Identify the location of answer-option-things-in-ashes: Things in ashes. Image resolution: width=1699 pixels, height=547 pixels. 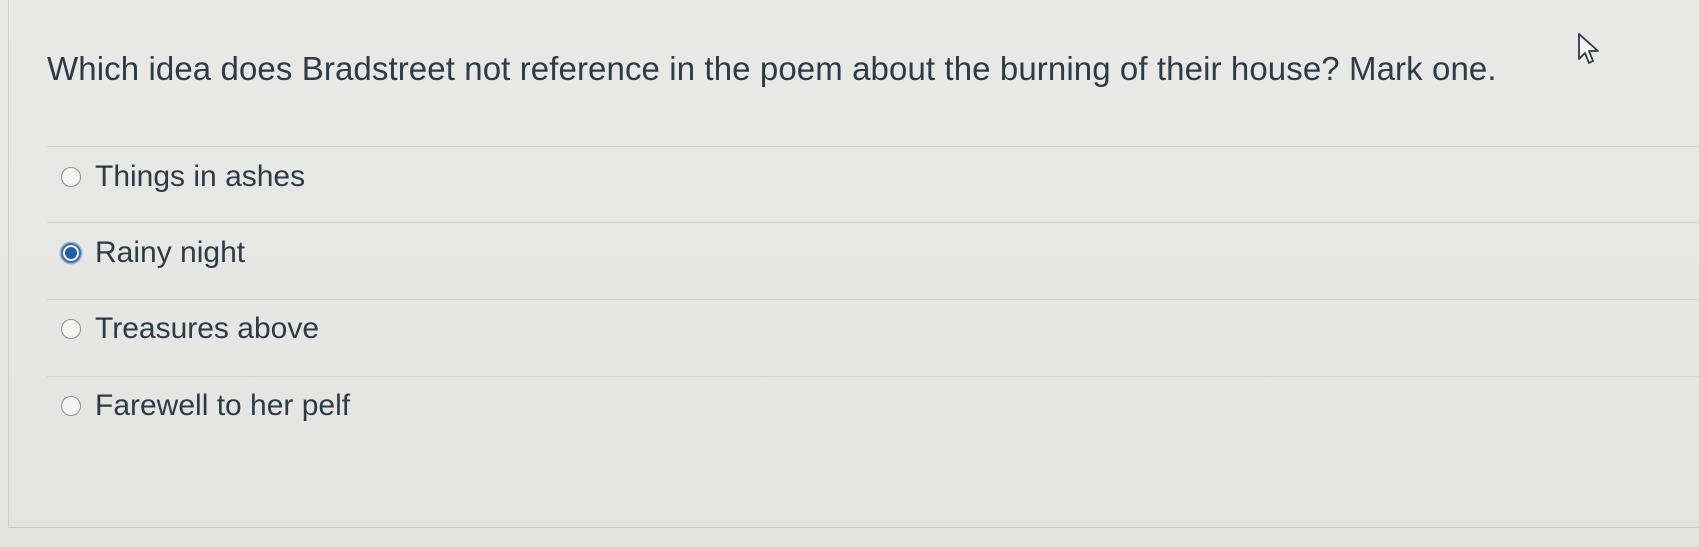
(183, 177).